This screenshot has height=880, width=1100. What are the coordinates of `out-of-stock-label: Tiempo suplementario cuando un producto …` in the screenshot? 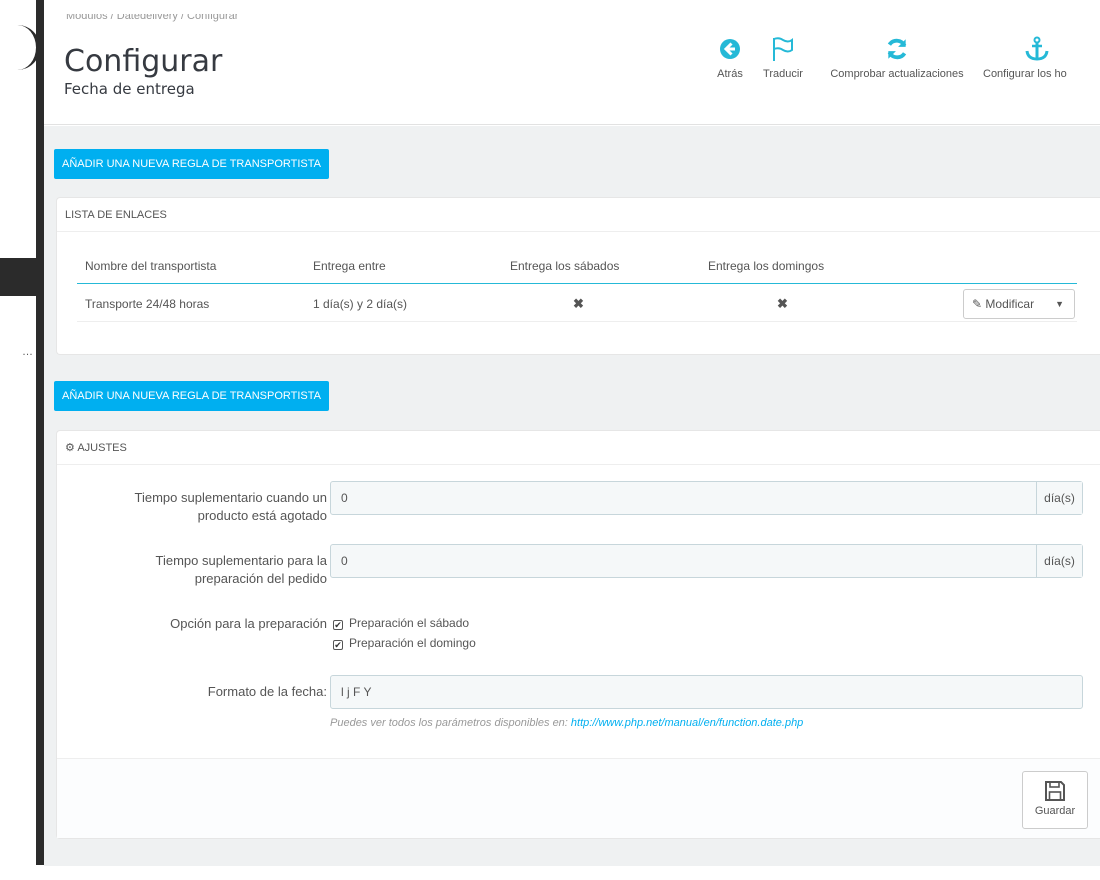 It's located at (230, 506).